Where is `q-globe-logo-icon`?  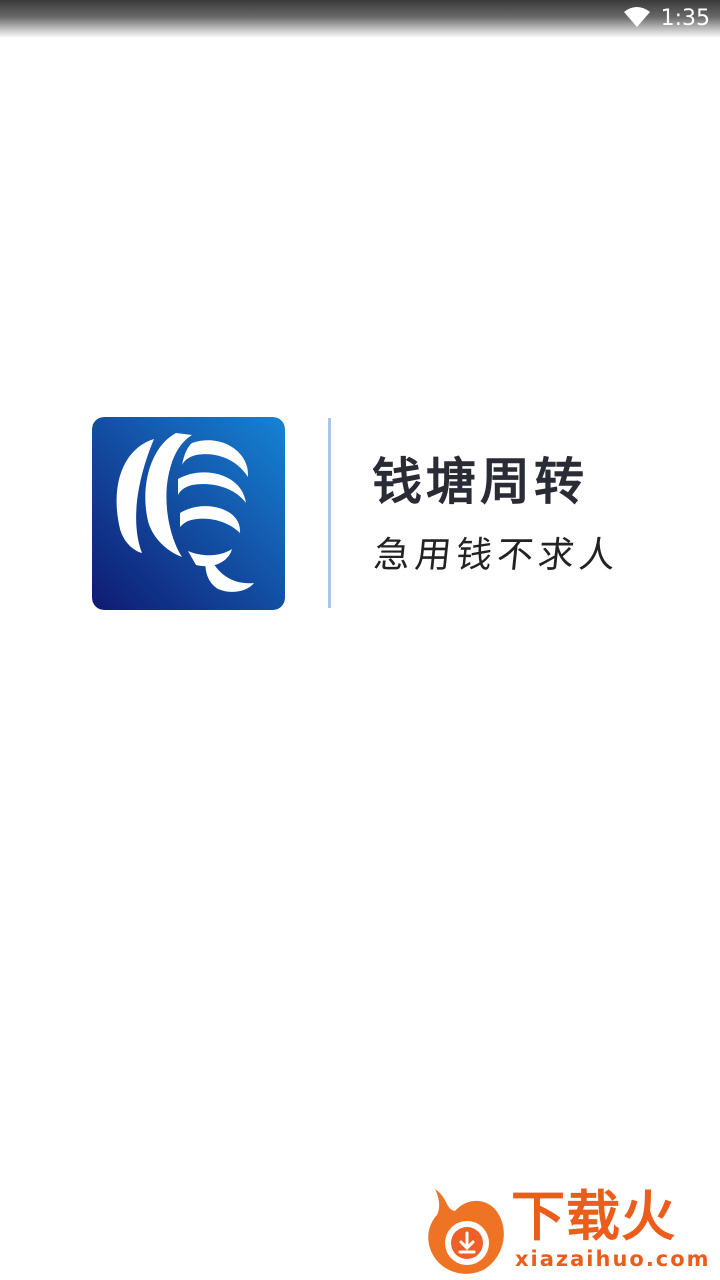 q-globe-logo-icon is located at coordinates (188, 513).